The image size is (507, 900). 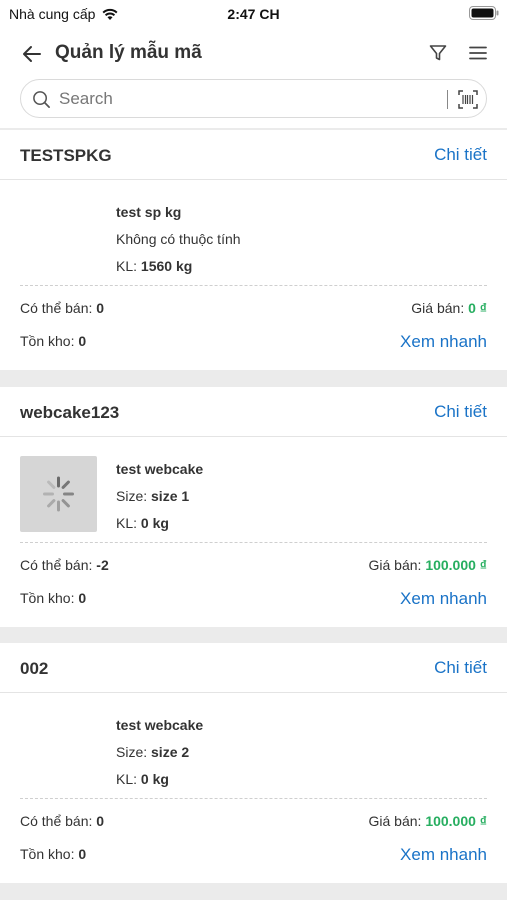 What do you see at coordinates (32, 54) in the screenshot?
I see `arrow-left-icon` at bounding box center [32, 54].